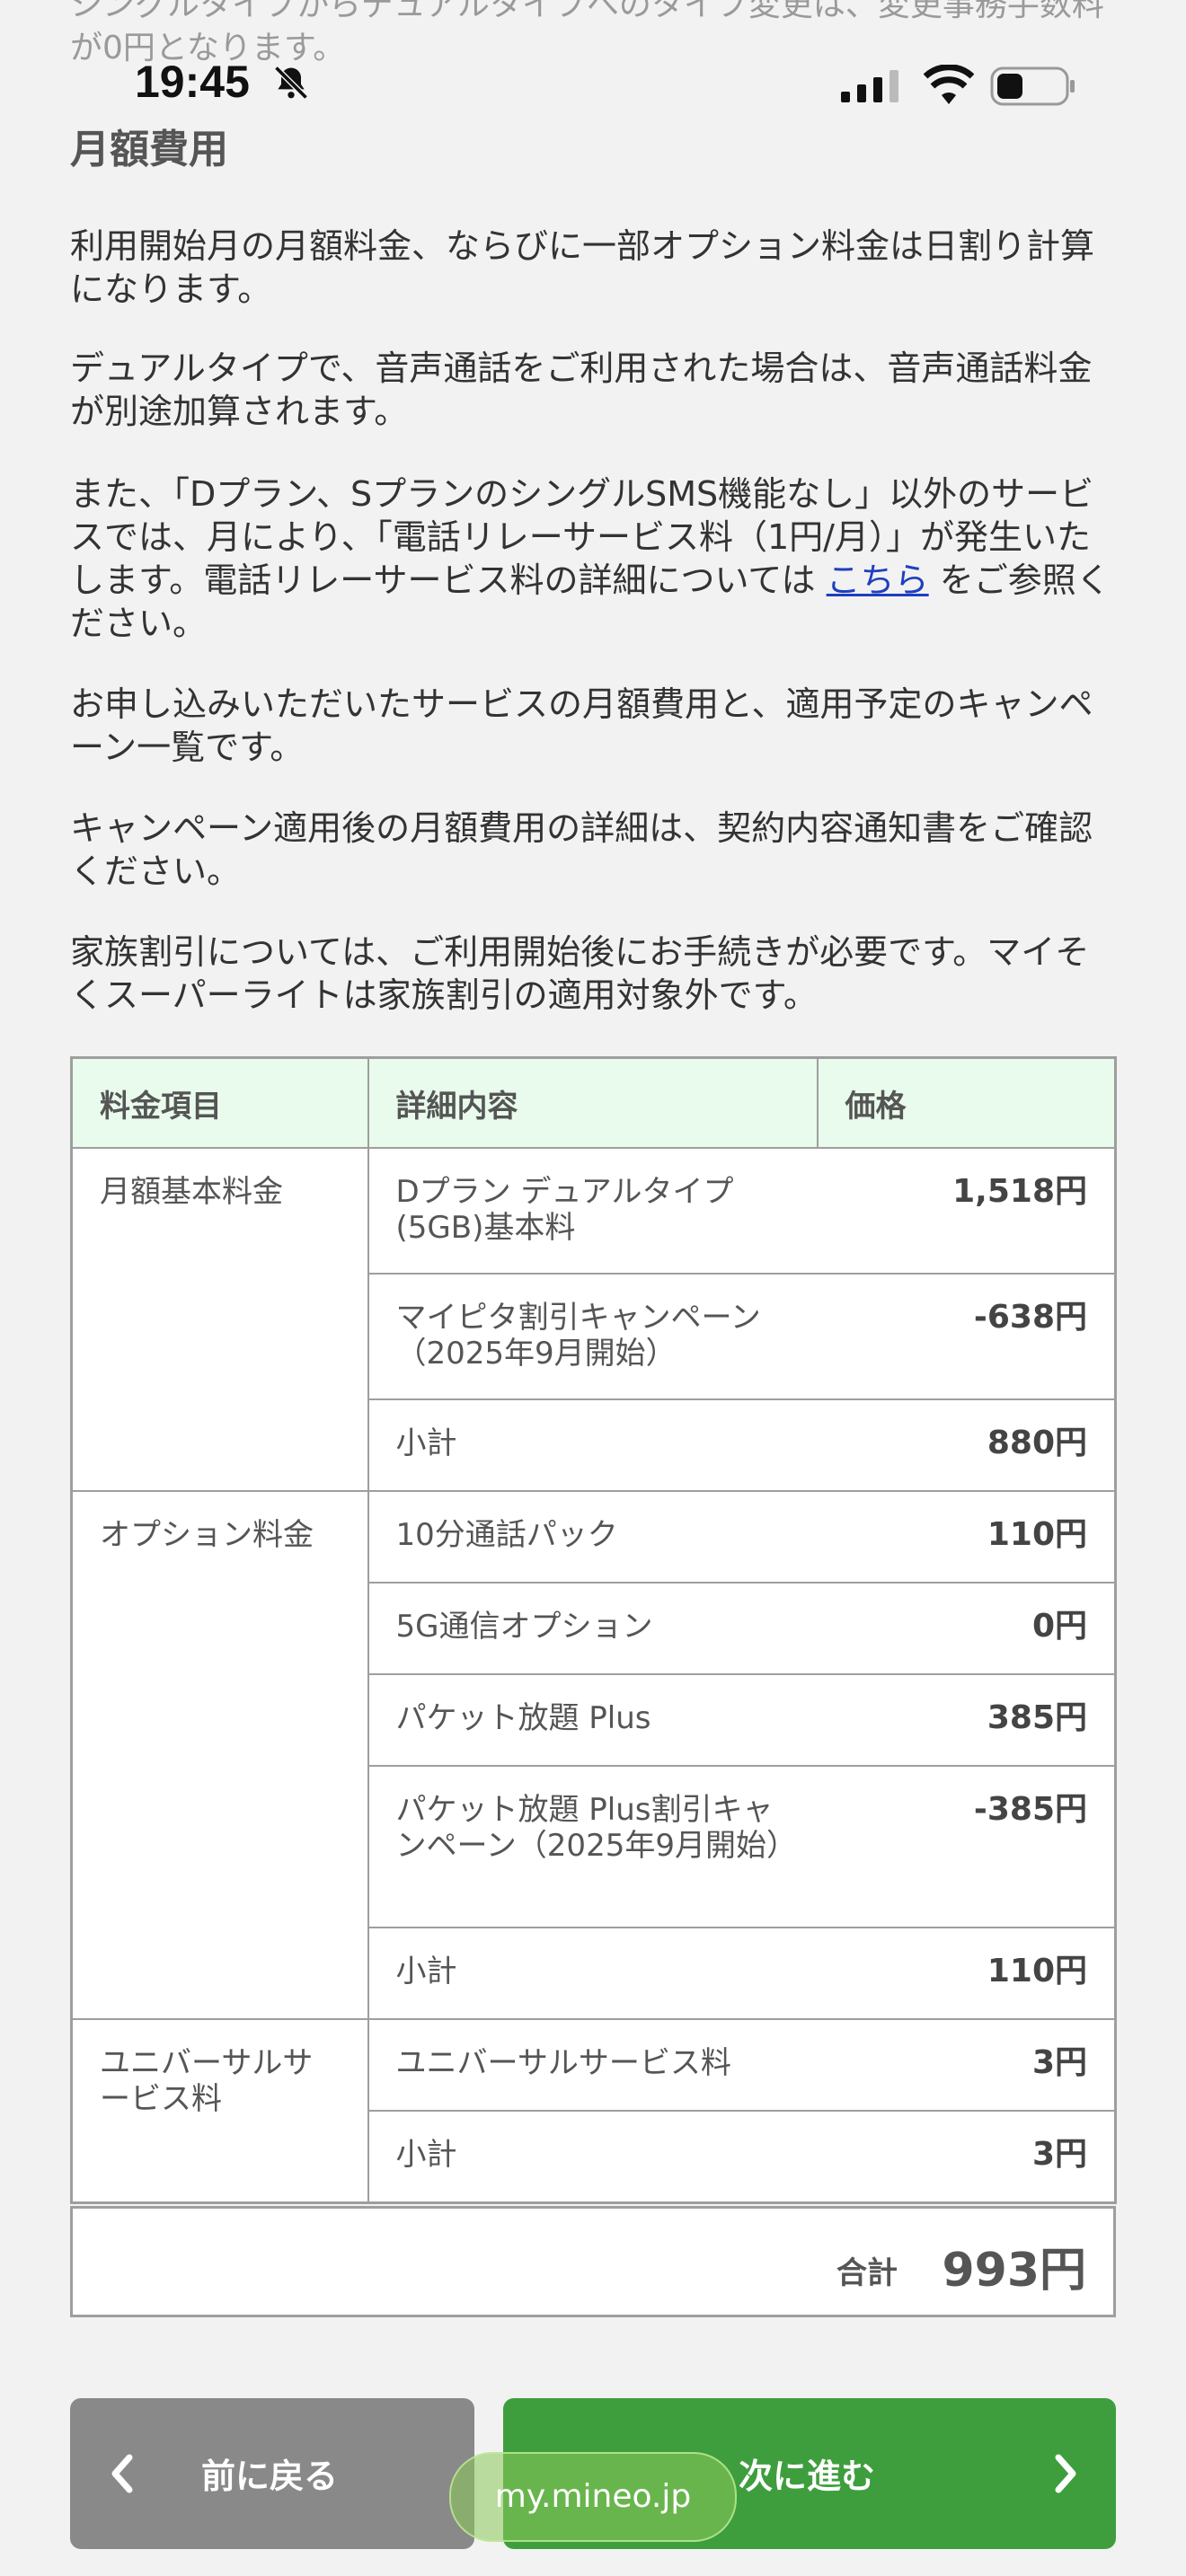 The image size is (1186, 2576). I want to click on row-detail: マイピタ割引キャンペーン（2025年9月開始）, so click(592, 1336).